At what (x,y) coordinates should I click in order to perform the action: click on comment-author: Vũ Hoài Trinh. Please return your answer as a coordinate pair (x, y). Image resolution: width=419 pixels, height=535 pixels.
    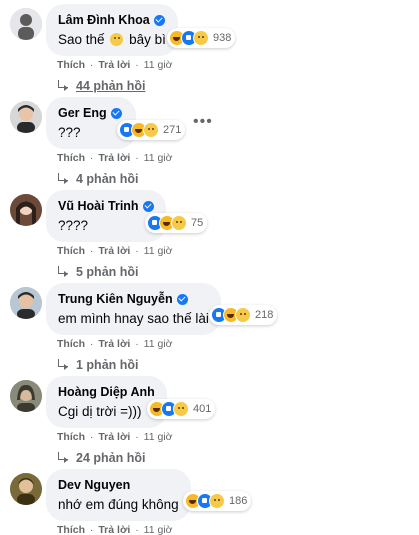
    Looking at the image, I should click on (98, 206).